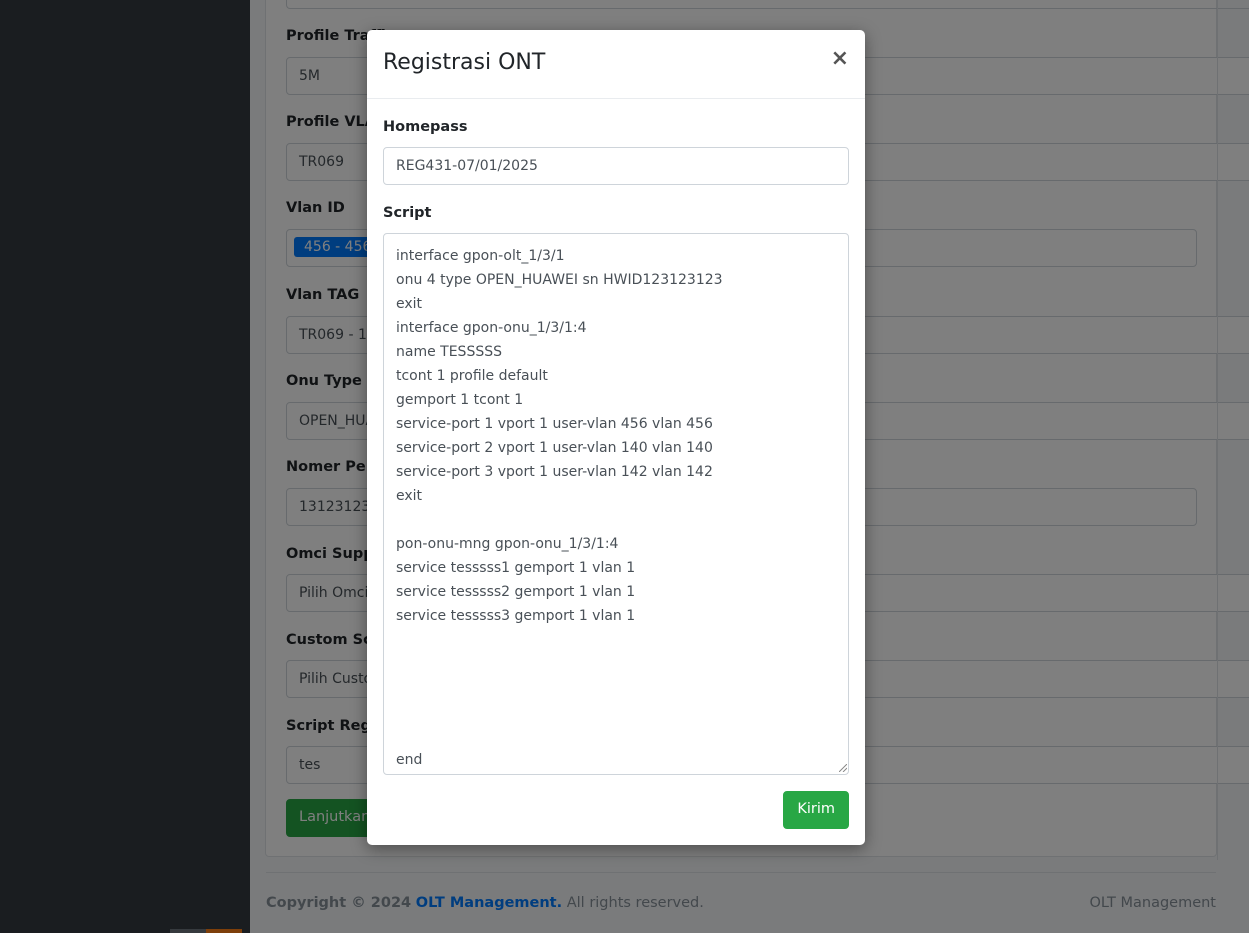 Image resolution: width=1249 pixels, height=933 pixels. I want to click on homepass-input: REG431-07/01/2025, so click(616, 166).